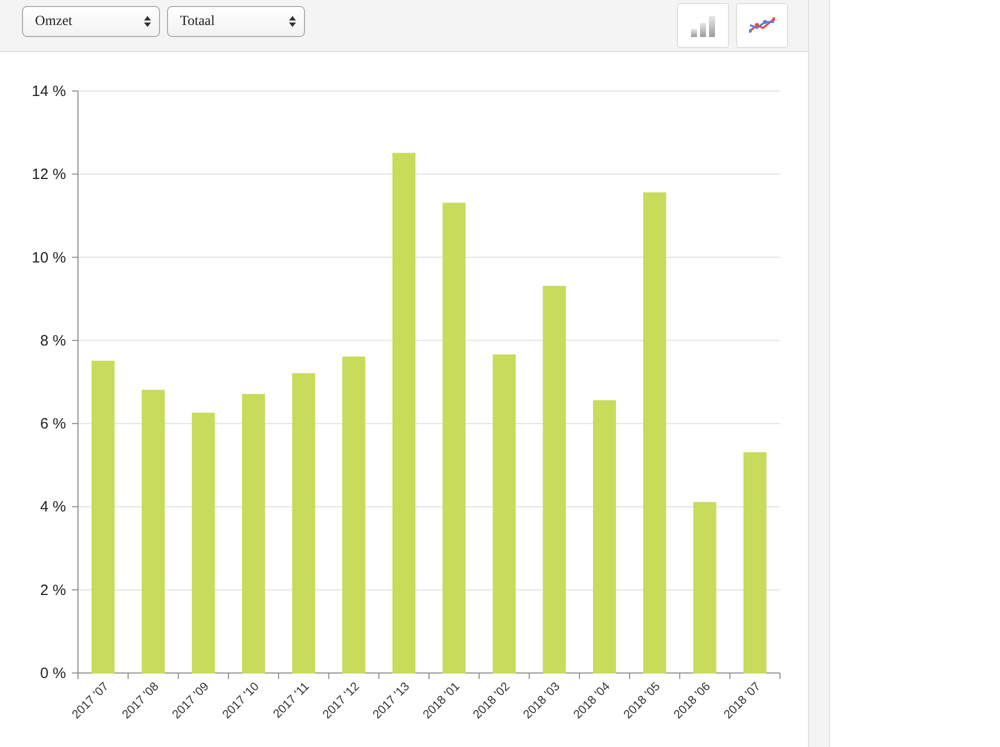 This screenshot has height=747, width=1000. I want to click on bar-chart-button, so click(703, 25).